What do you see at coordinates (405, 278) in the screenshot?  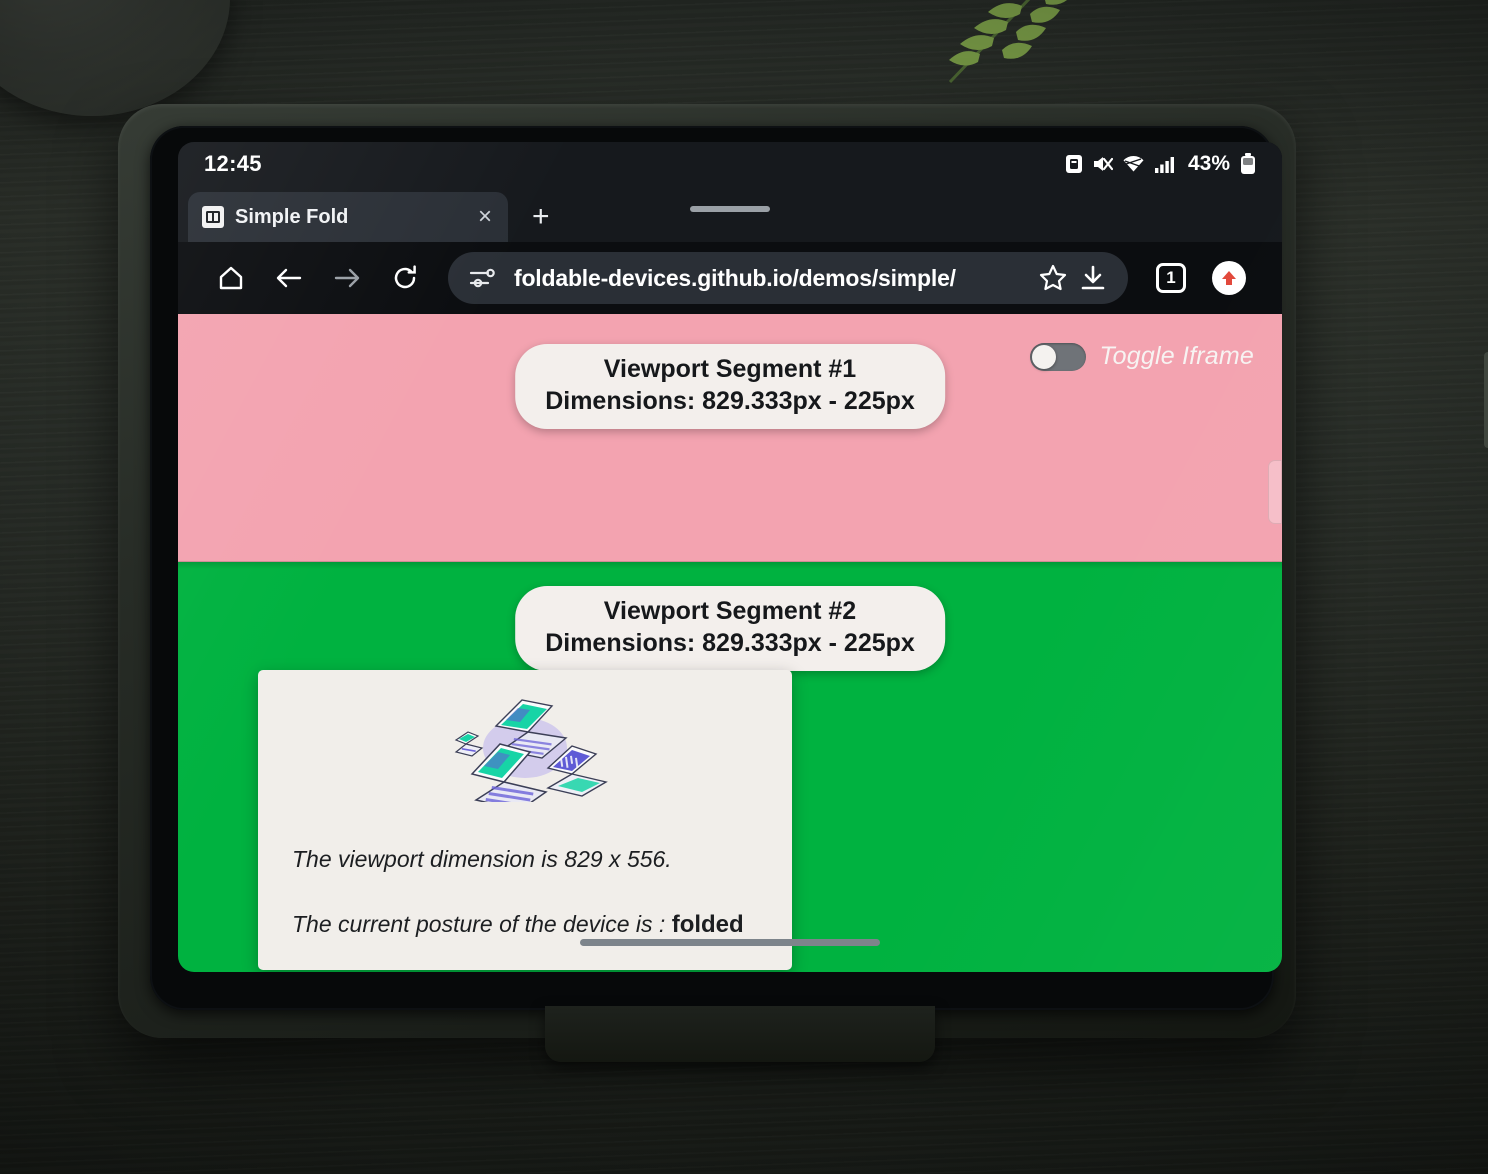 I see `reload-icon` at bounding box center [405, 278].